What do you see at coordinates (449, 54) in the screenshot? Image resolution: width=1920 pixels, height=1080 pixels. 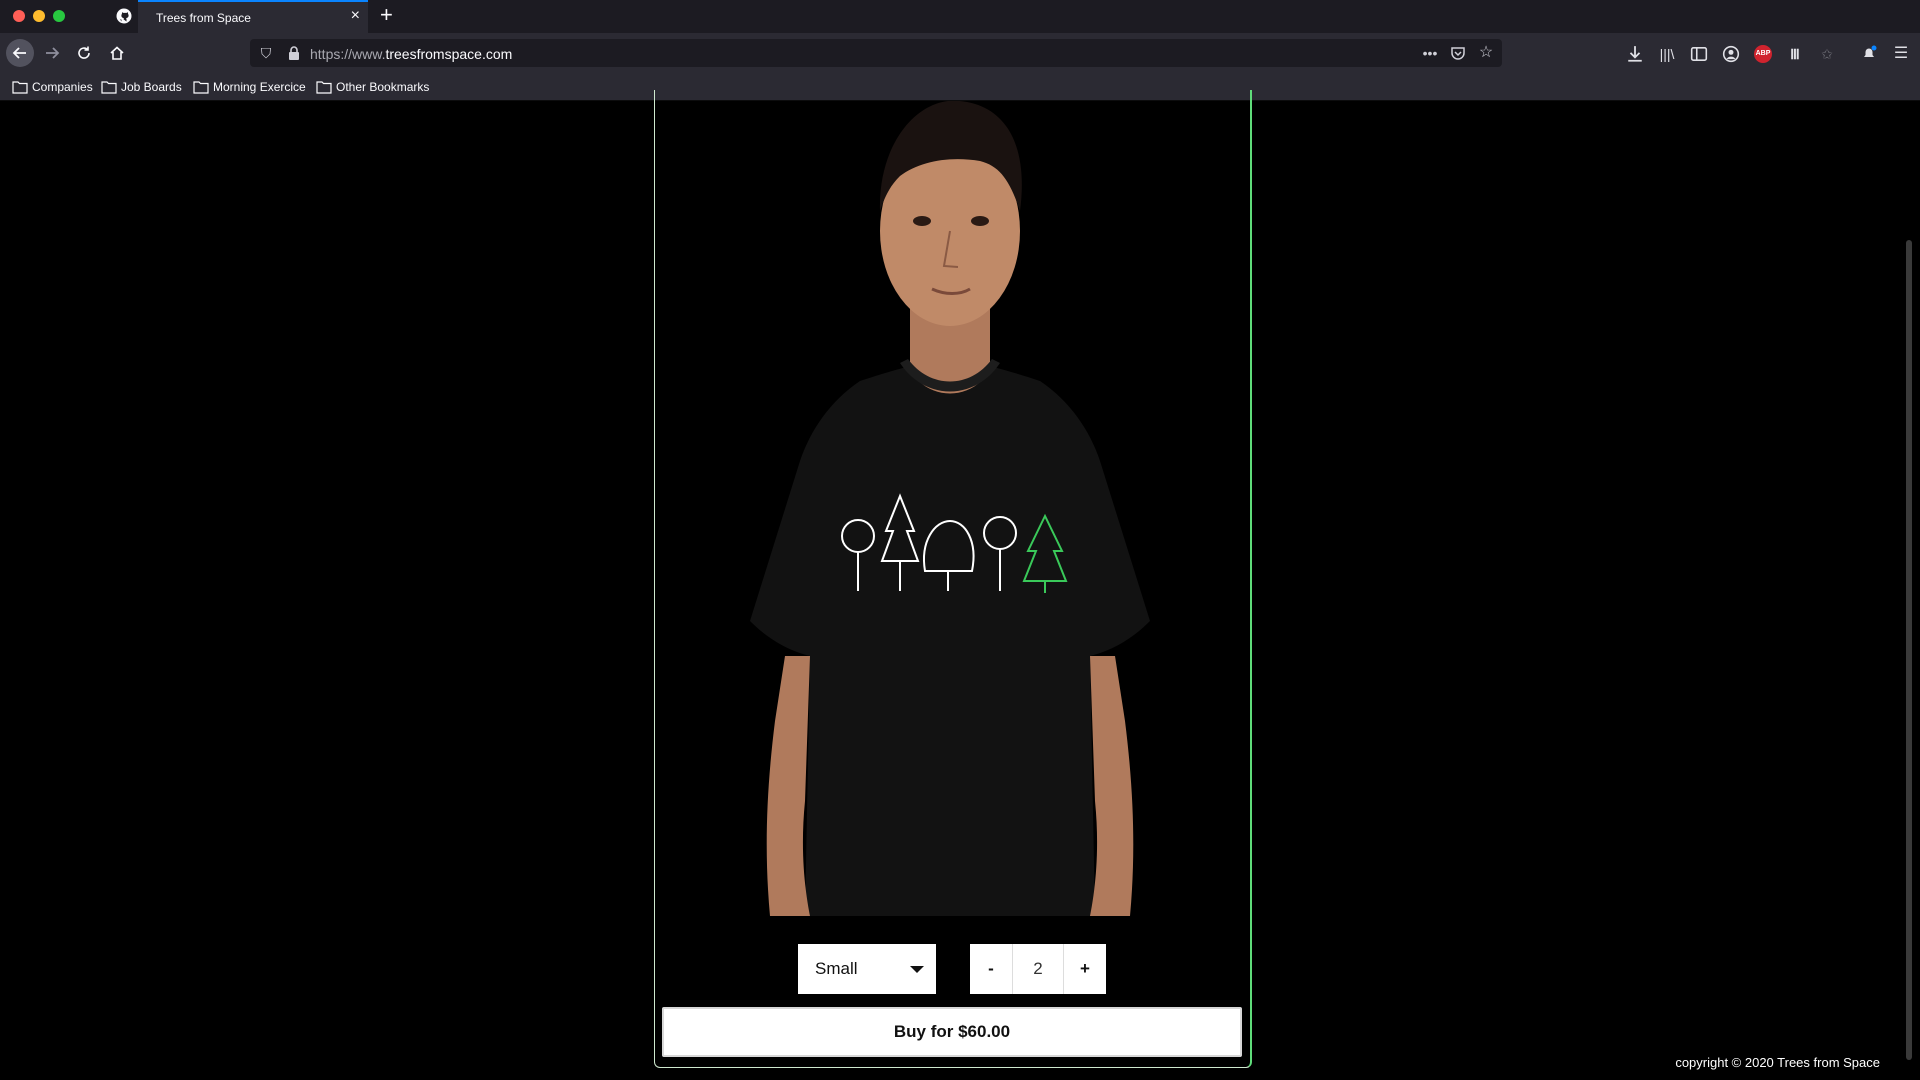 I see `url-domain: treesfromspace.com` at bounding box center [449, 54].